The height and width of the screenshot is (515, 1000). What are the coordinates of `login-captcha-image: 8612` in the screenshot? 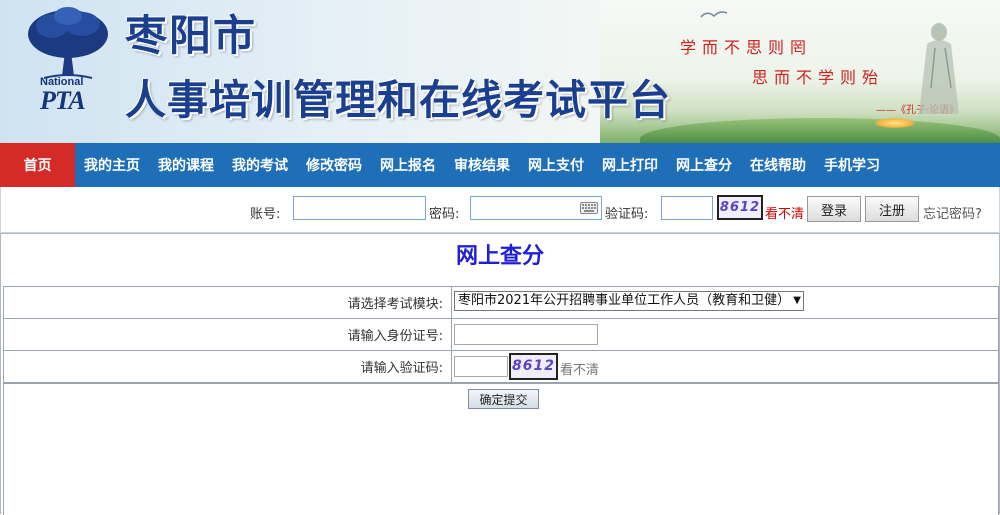 It's located at (740, 207).